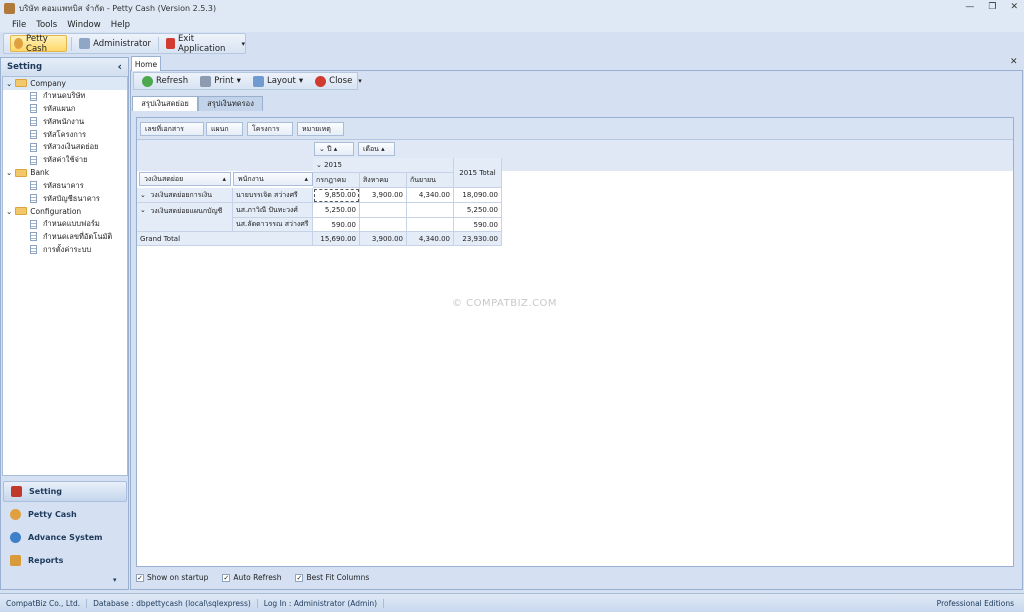  I want to click on tree-item: กำหนดแบบฟอร์ม, so click(65, 224).